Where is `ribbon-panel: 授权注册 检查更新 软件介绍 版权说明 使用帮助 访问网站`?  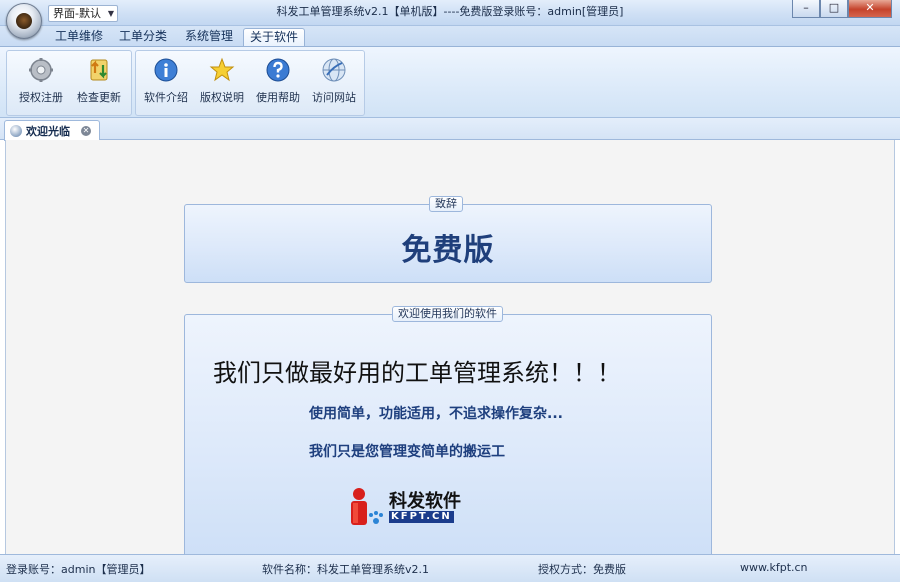 ribbon-panel: 授权注册 检查更新 软件介绍 版权说明 使用帮助 访问网站 is located at coordinates (450, 82).